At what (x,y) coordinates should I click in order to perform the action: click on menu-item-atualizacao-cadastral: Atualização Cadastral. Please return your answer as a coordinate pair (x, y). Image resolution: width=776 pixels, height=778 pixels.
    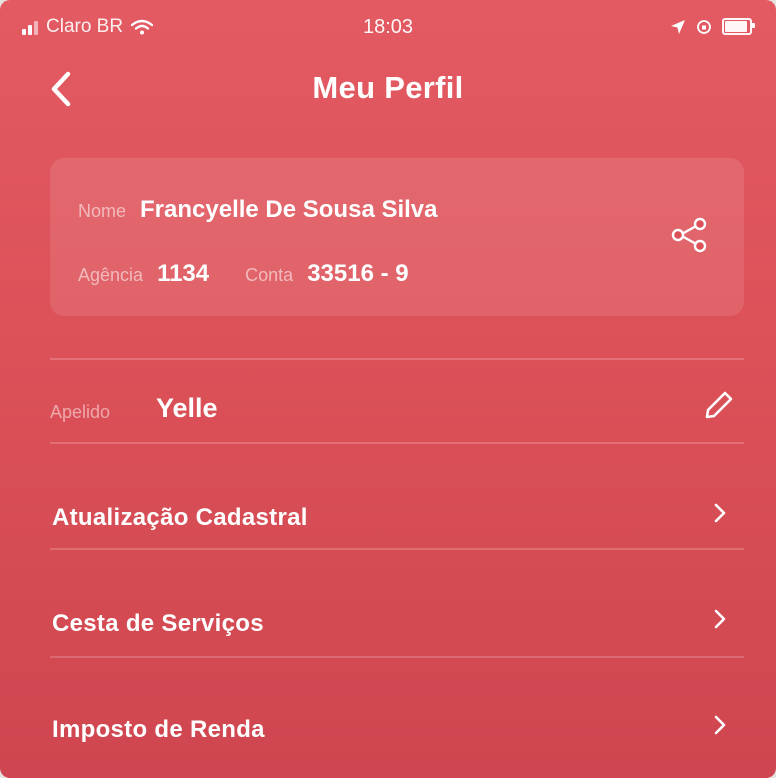
    Looking at the image, I should click on (397, 510).